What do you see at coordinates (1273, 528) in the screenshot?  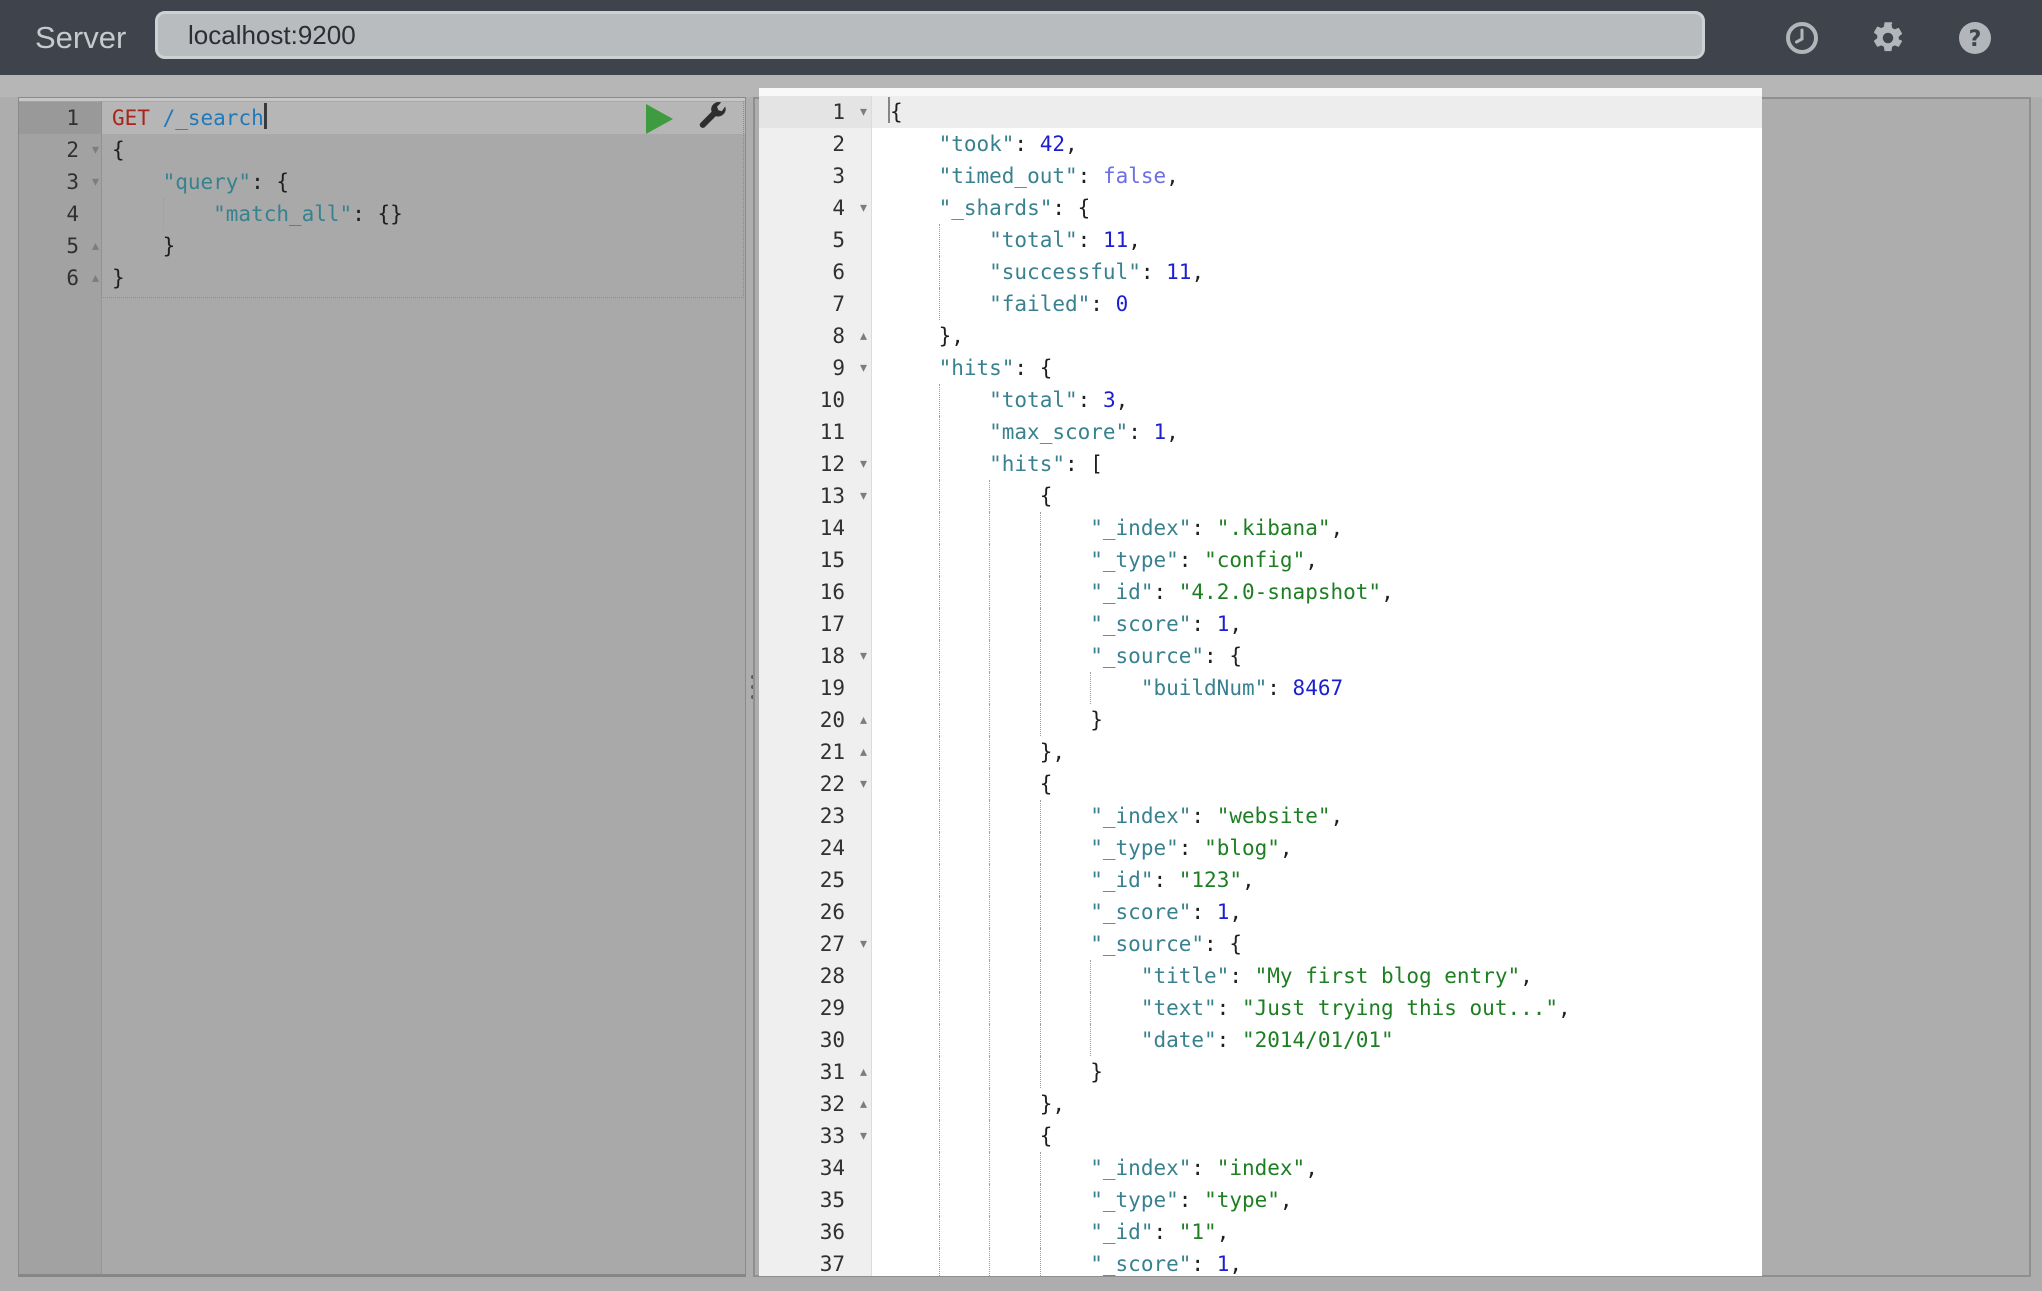 I see `code-token: ".kibana"` at bounding box center [1273, 528].